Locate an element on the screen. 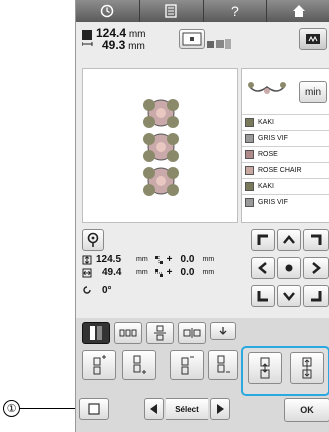 This screenshot has height=432, width=329. add-row-button is located at coordinates (139, 365).